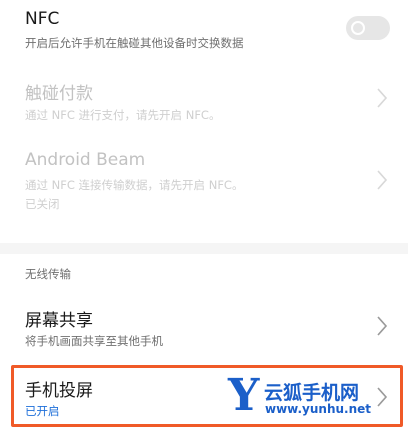 Image resolution: width=408 pixels, height=437 pixels. Describe the element at coordinates (134, 43) in the screenshot. I see `nfc-subtitle: 开启后允许手机在触碰其他设备时交换数据` at that location.